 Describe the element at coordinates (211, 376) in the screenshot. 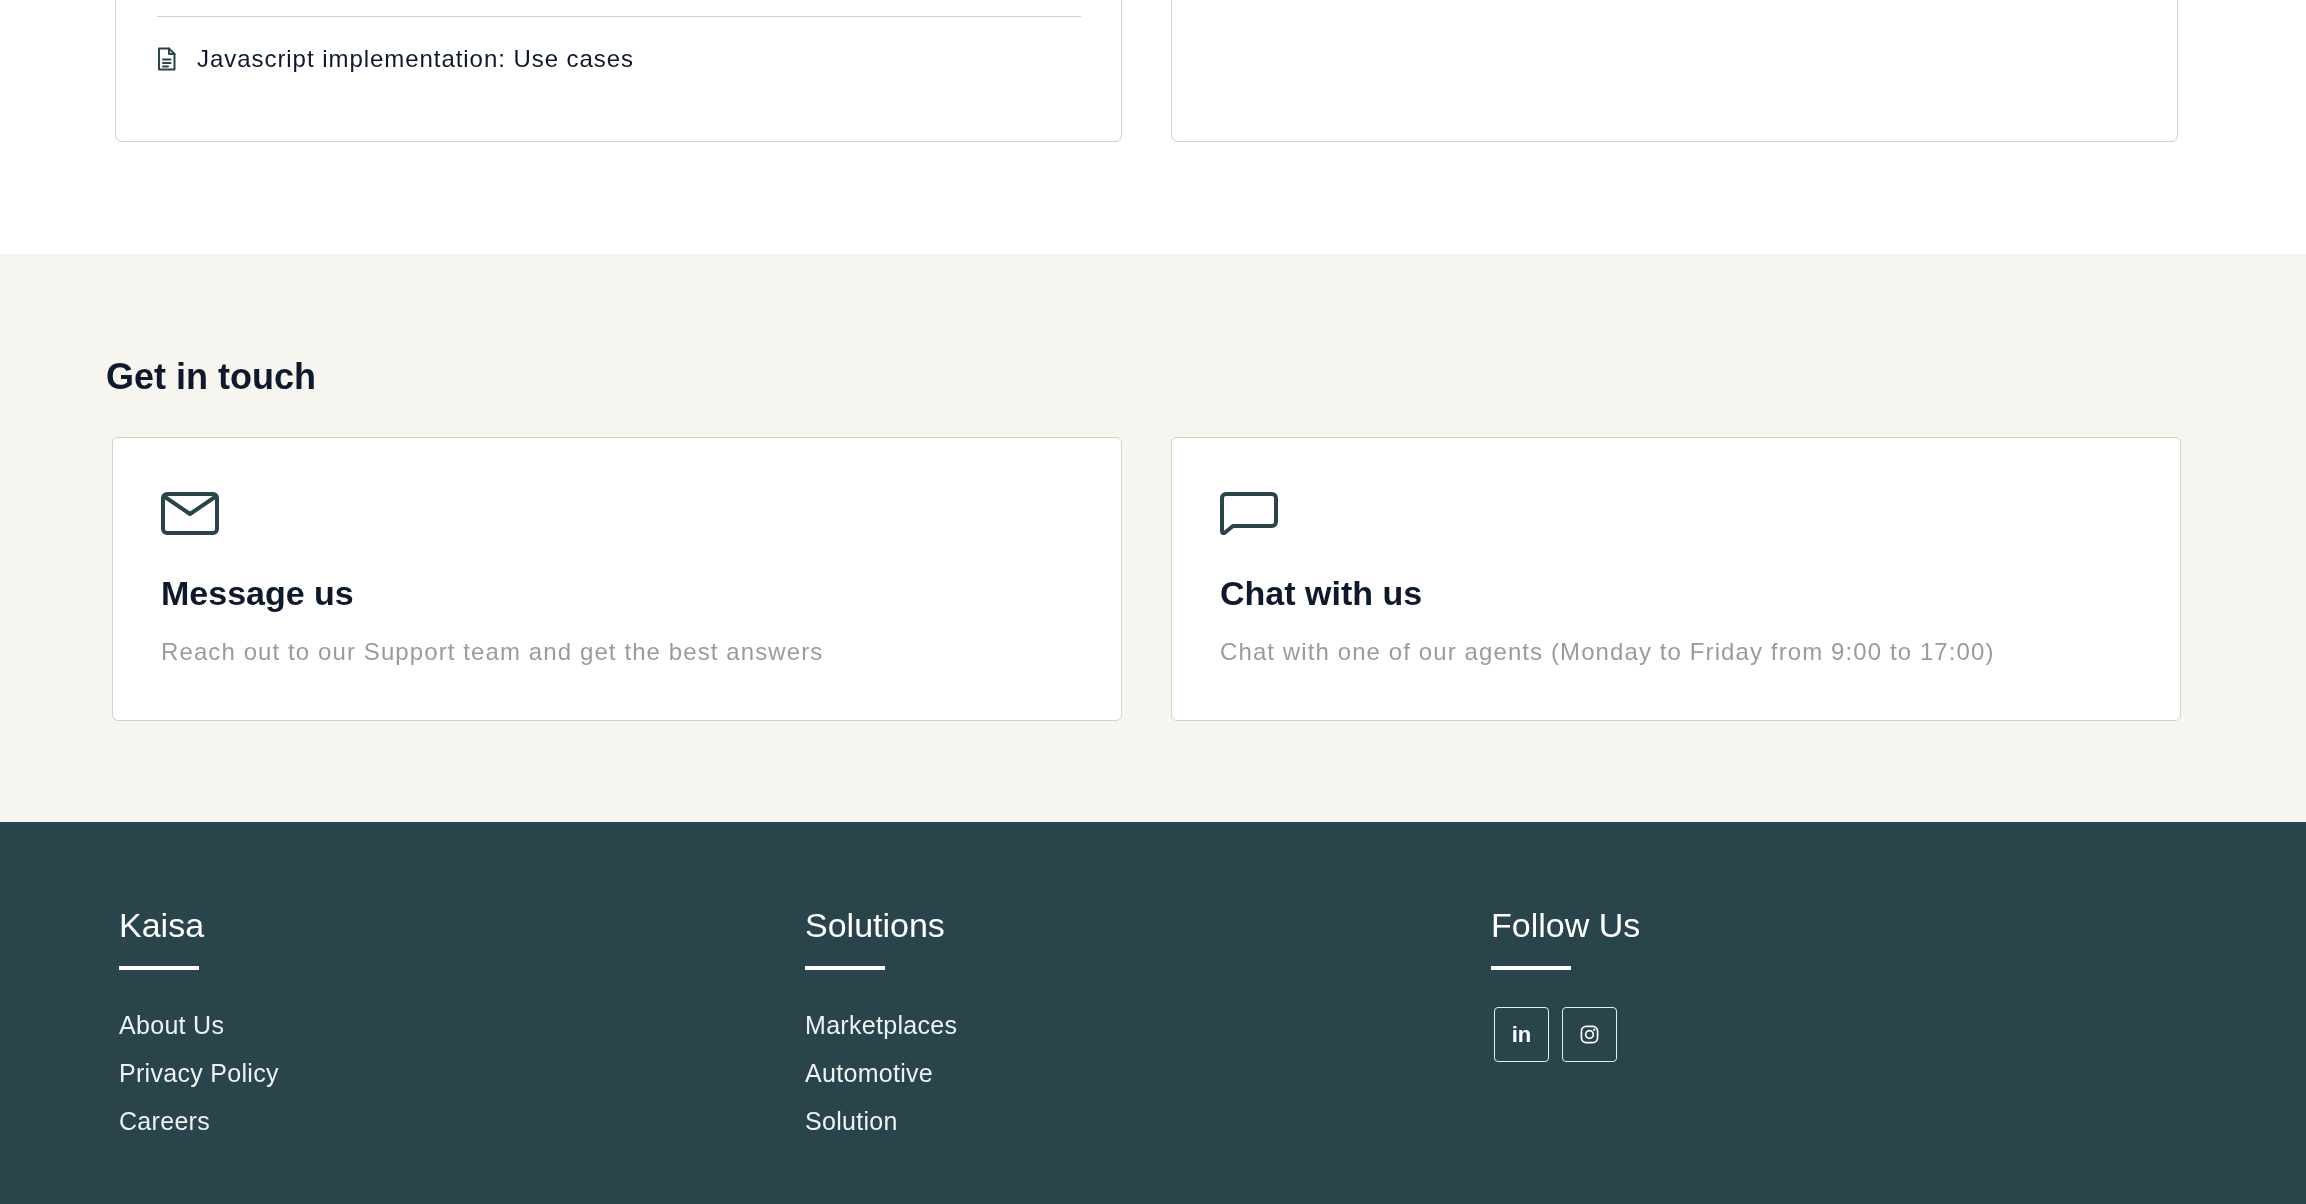

I see `section-heading: Get in touch` at that location.